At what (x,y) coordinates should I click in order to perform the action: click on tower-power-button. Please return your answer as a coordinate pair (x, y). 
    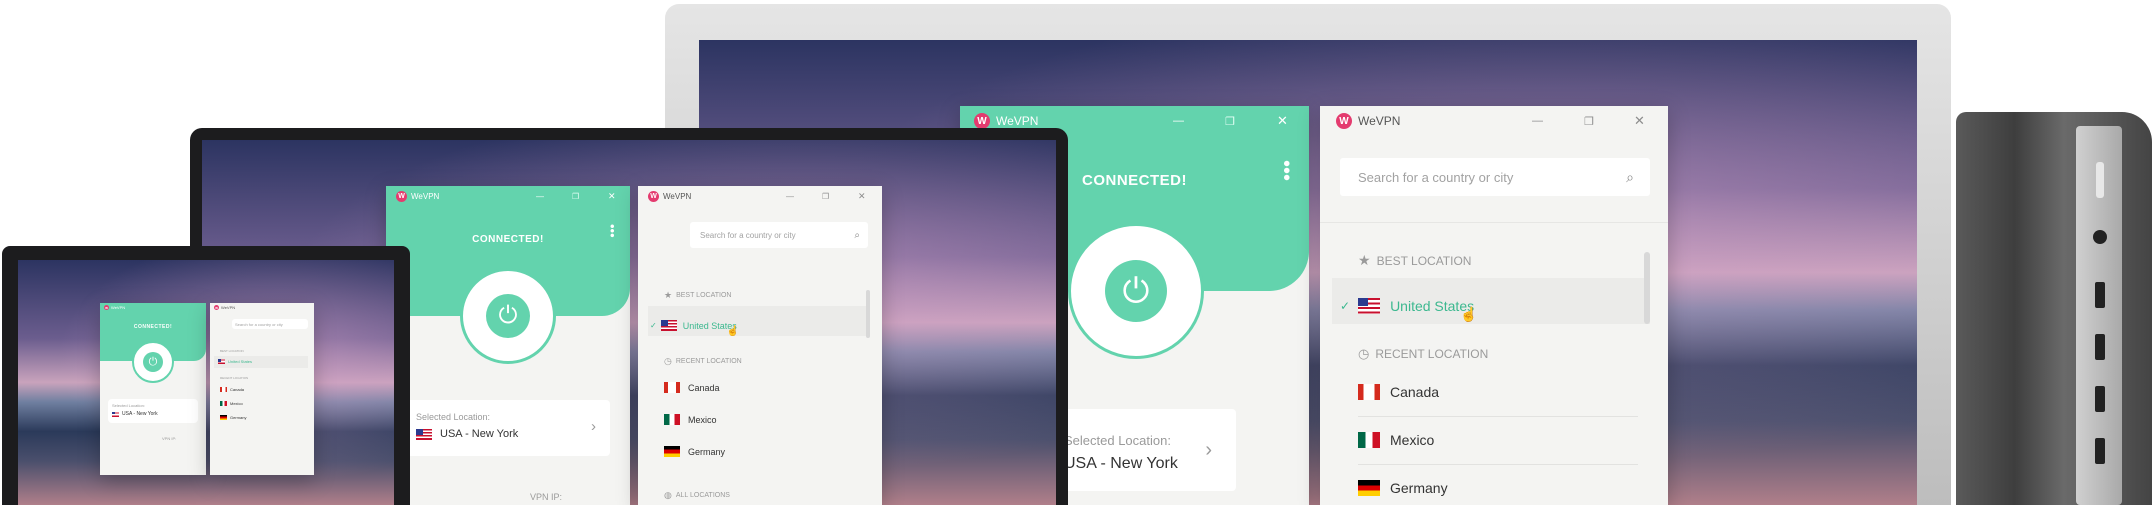
    Looking at the image, I should click on (2100, 180).